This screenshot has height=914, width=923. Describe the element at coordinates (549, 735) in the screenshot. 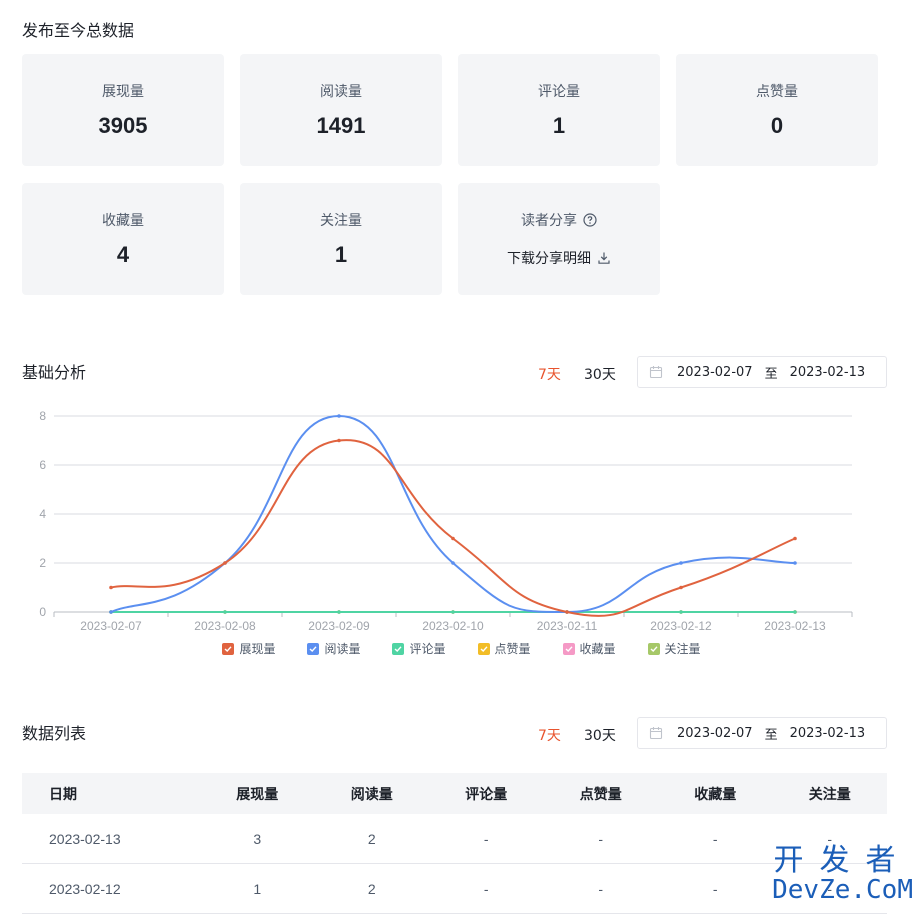

I see `list-tab-7d: 7天` at that location.